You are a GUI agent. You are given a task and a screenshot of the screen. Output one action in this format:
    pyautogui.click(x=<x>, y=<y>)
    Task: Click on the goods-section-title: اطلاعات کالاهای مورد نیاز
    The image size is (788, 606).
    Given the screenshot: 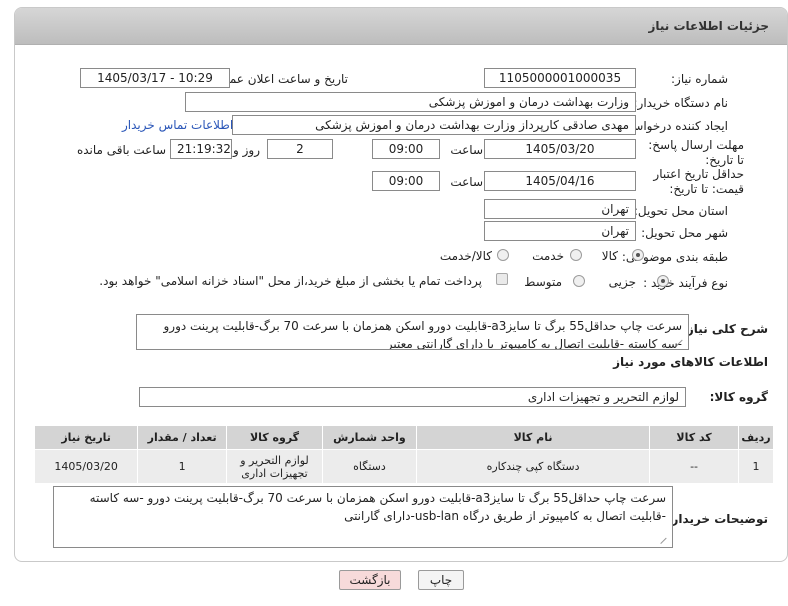 What is the action you would take?
    pyautogui.click(x=690, y=362)
    